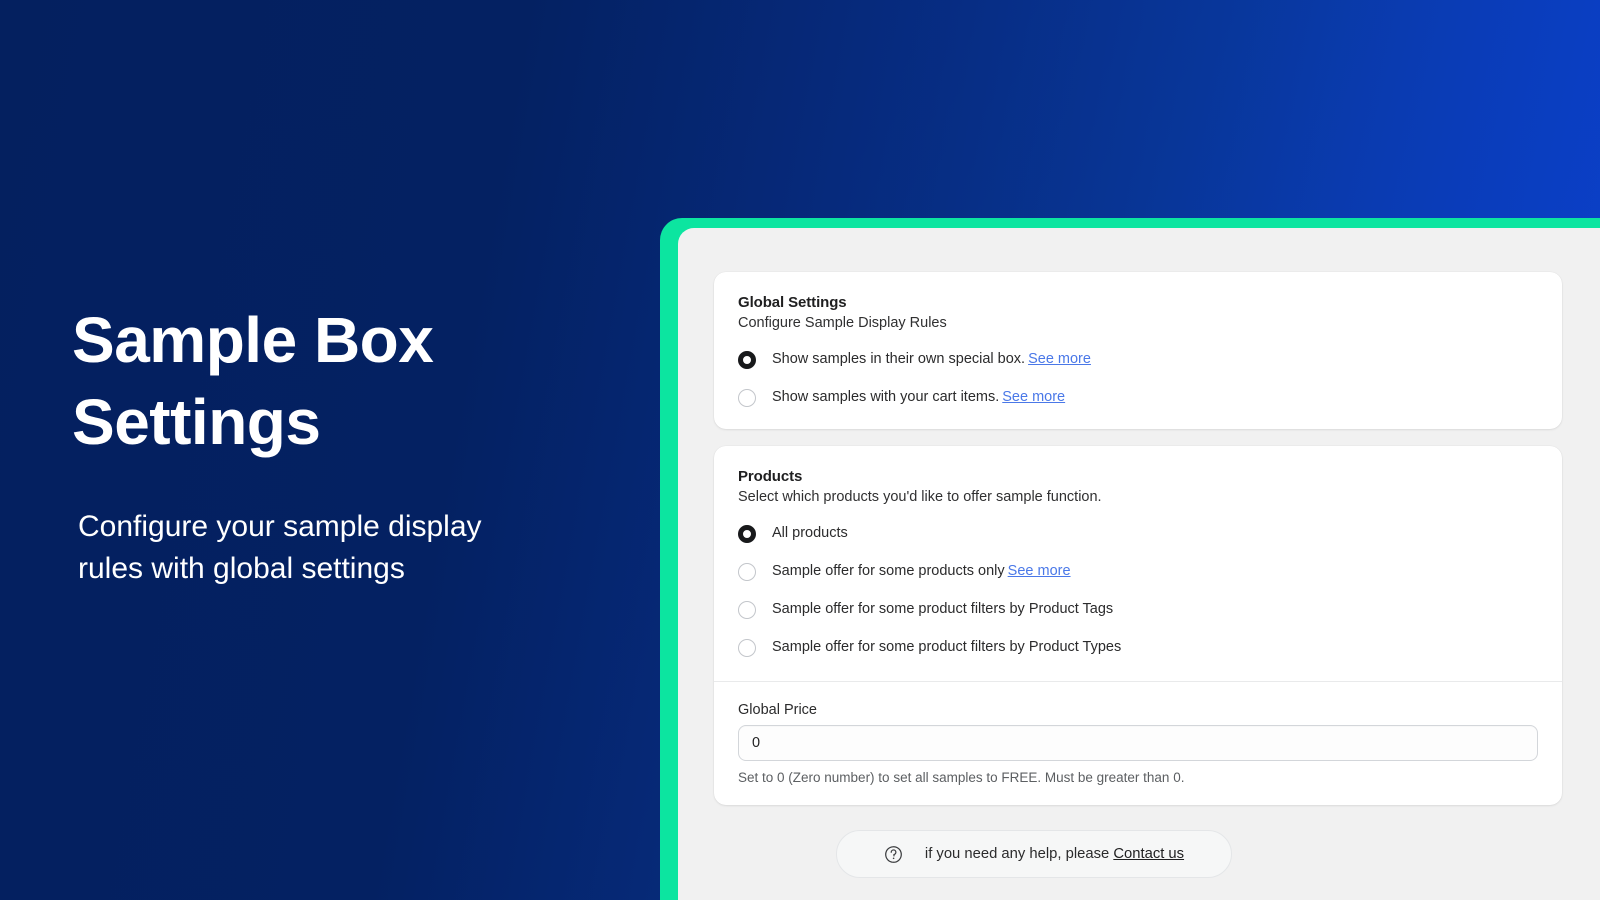 This screenshot has width=1600, height=900. I want to click on products-title: Products, so click(770, 476).